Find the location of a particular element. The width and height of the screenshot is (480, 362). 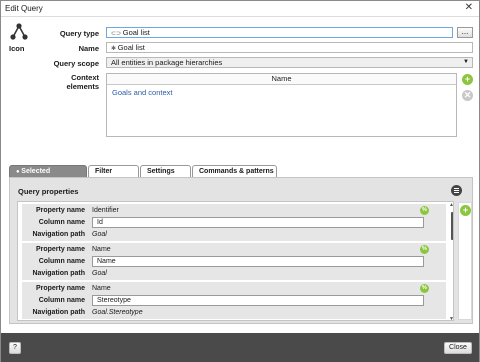

context-elements-table: Name Goals and context is located at coordinates (281, 105).